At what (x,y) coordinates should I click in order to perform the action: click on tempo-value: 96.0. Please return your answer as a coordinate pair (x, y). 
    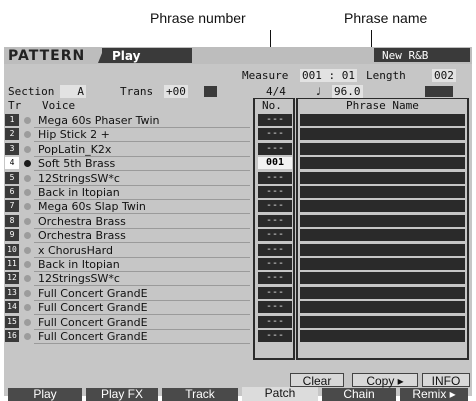
    Looking at the image, I should click on (347, 91).